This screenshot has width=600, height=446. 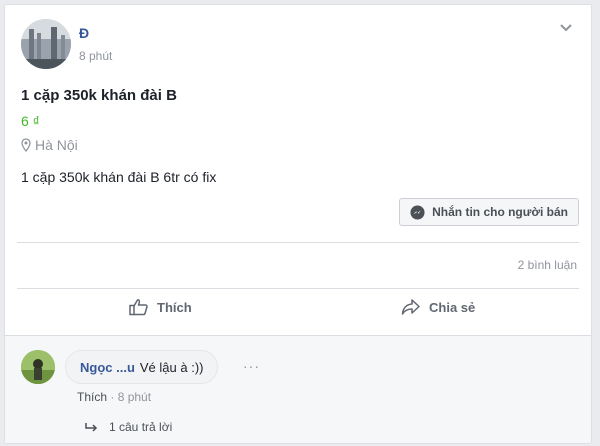 What do you see at coordinates (30, 121) in the screenshot?
I see `listing-price: 6 ₫` at bounding box center [30, 121].